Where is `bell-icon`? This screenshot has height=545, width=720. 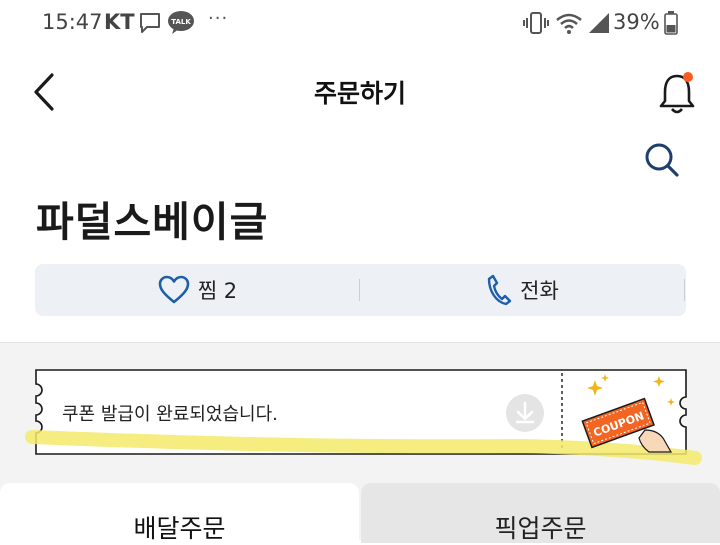
bell-icon is located at coordinates (677, 93).